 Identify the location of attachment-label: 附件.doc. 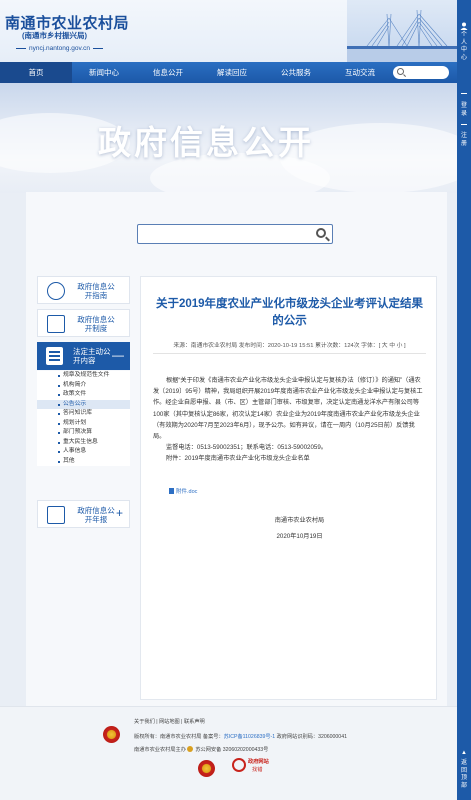
(186, 492).